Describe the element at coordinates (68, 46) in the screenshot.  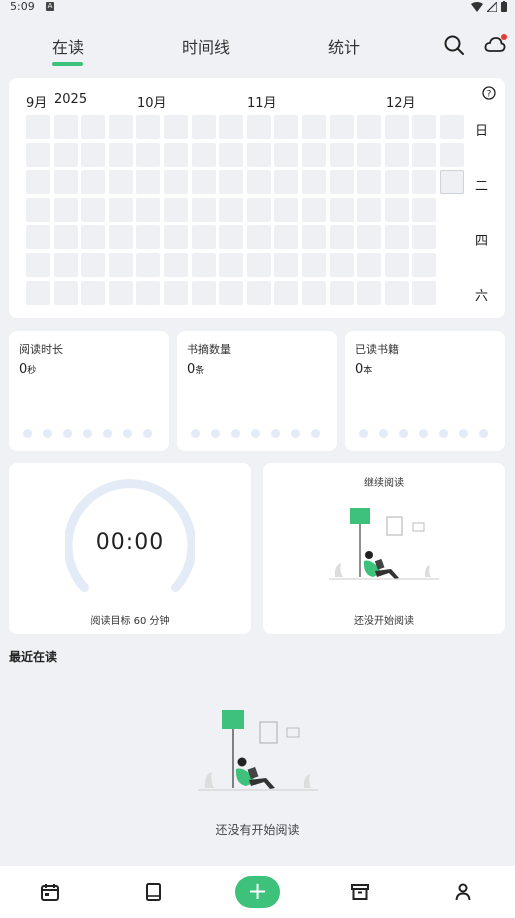
I see `tab-reading: 在读` at that location.